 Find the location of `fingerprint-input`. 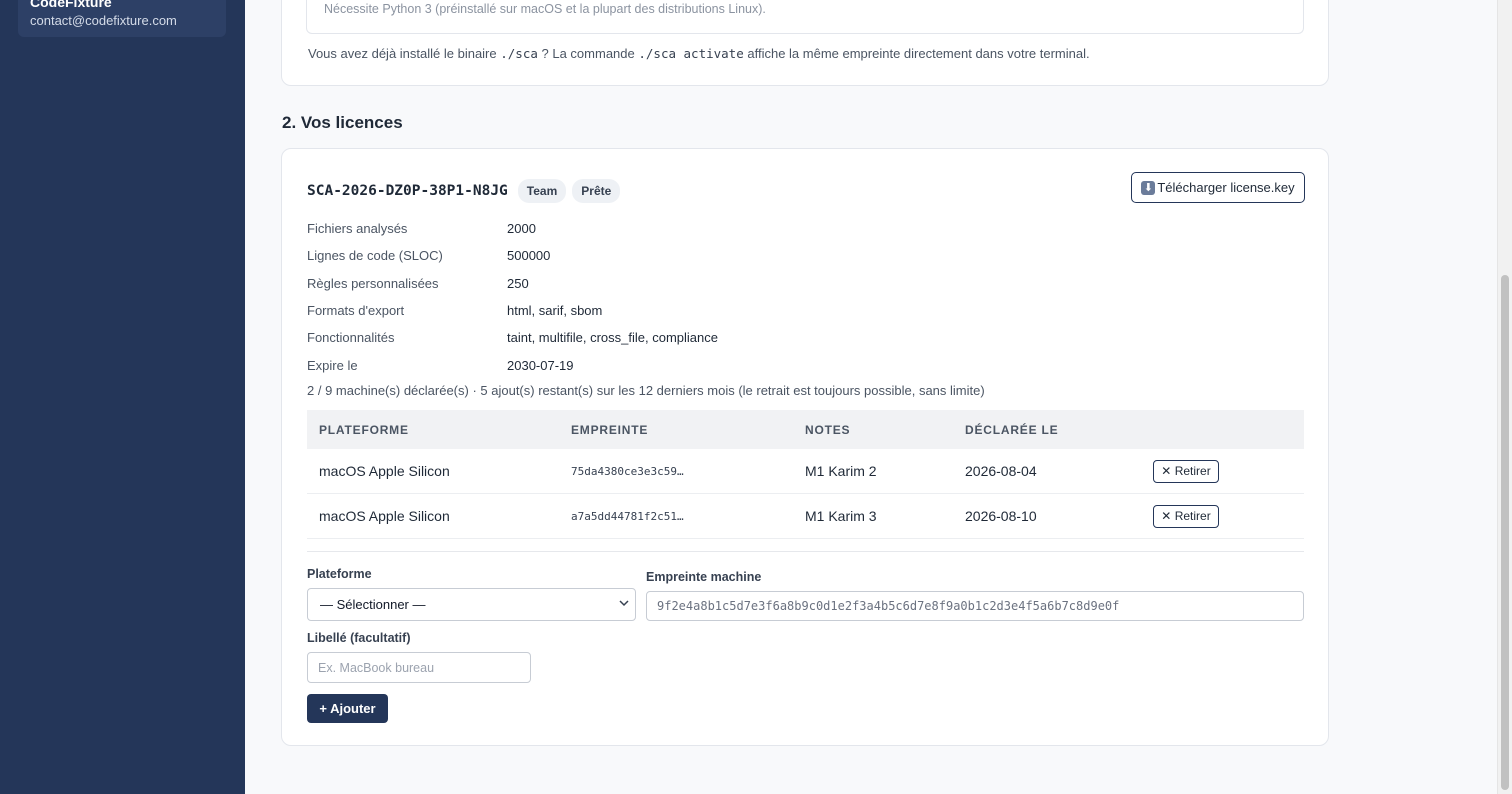

fingerprint-input is located at coordinates (975, 606).